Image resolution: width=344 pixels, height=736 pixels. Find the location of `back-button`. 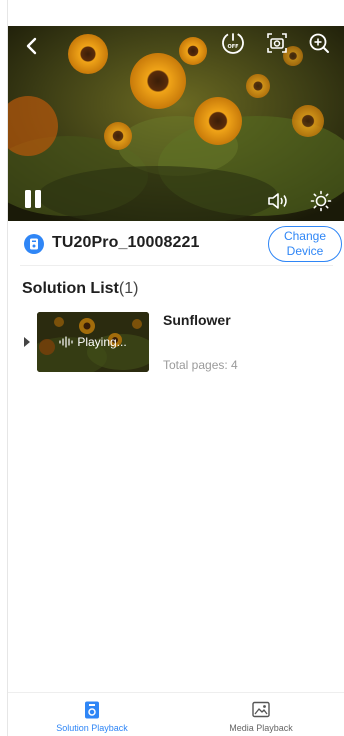

back-button is located at coordinates (32, 46).